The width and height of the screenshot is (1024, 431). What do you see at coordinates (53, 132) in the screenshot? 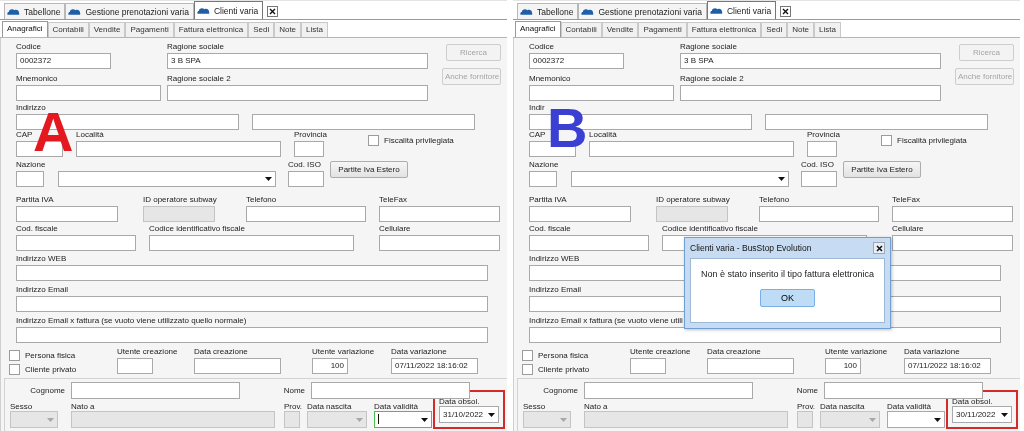
I see `annotation-letter: A` at bounding box center [53, 132].